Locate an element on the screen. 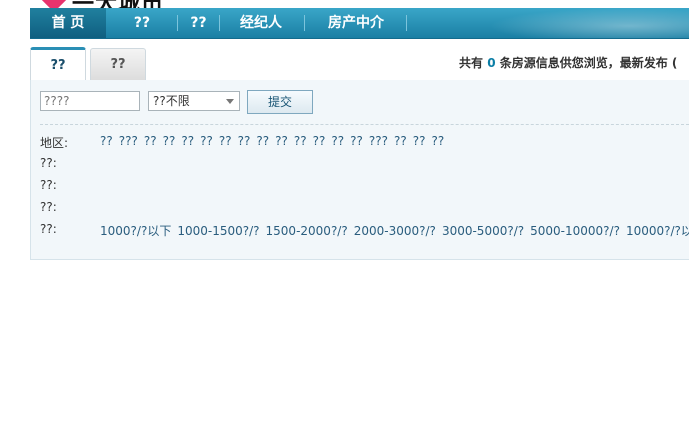  filter-values-region: ?????????????????????????????????????? is located at coordinates (275, 141).